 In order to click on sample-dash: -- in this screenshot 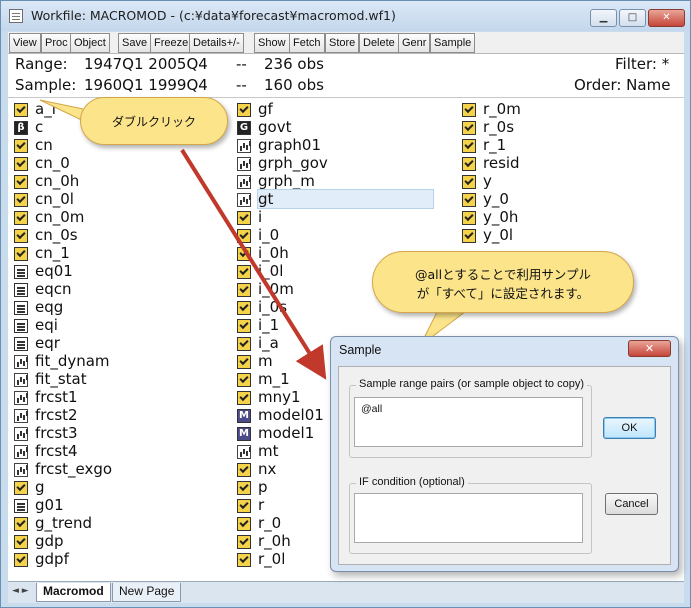, I will do `click(241, 85)`.